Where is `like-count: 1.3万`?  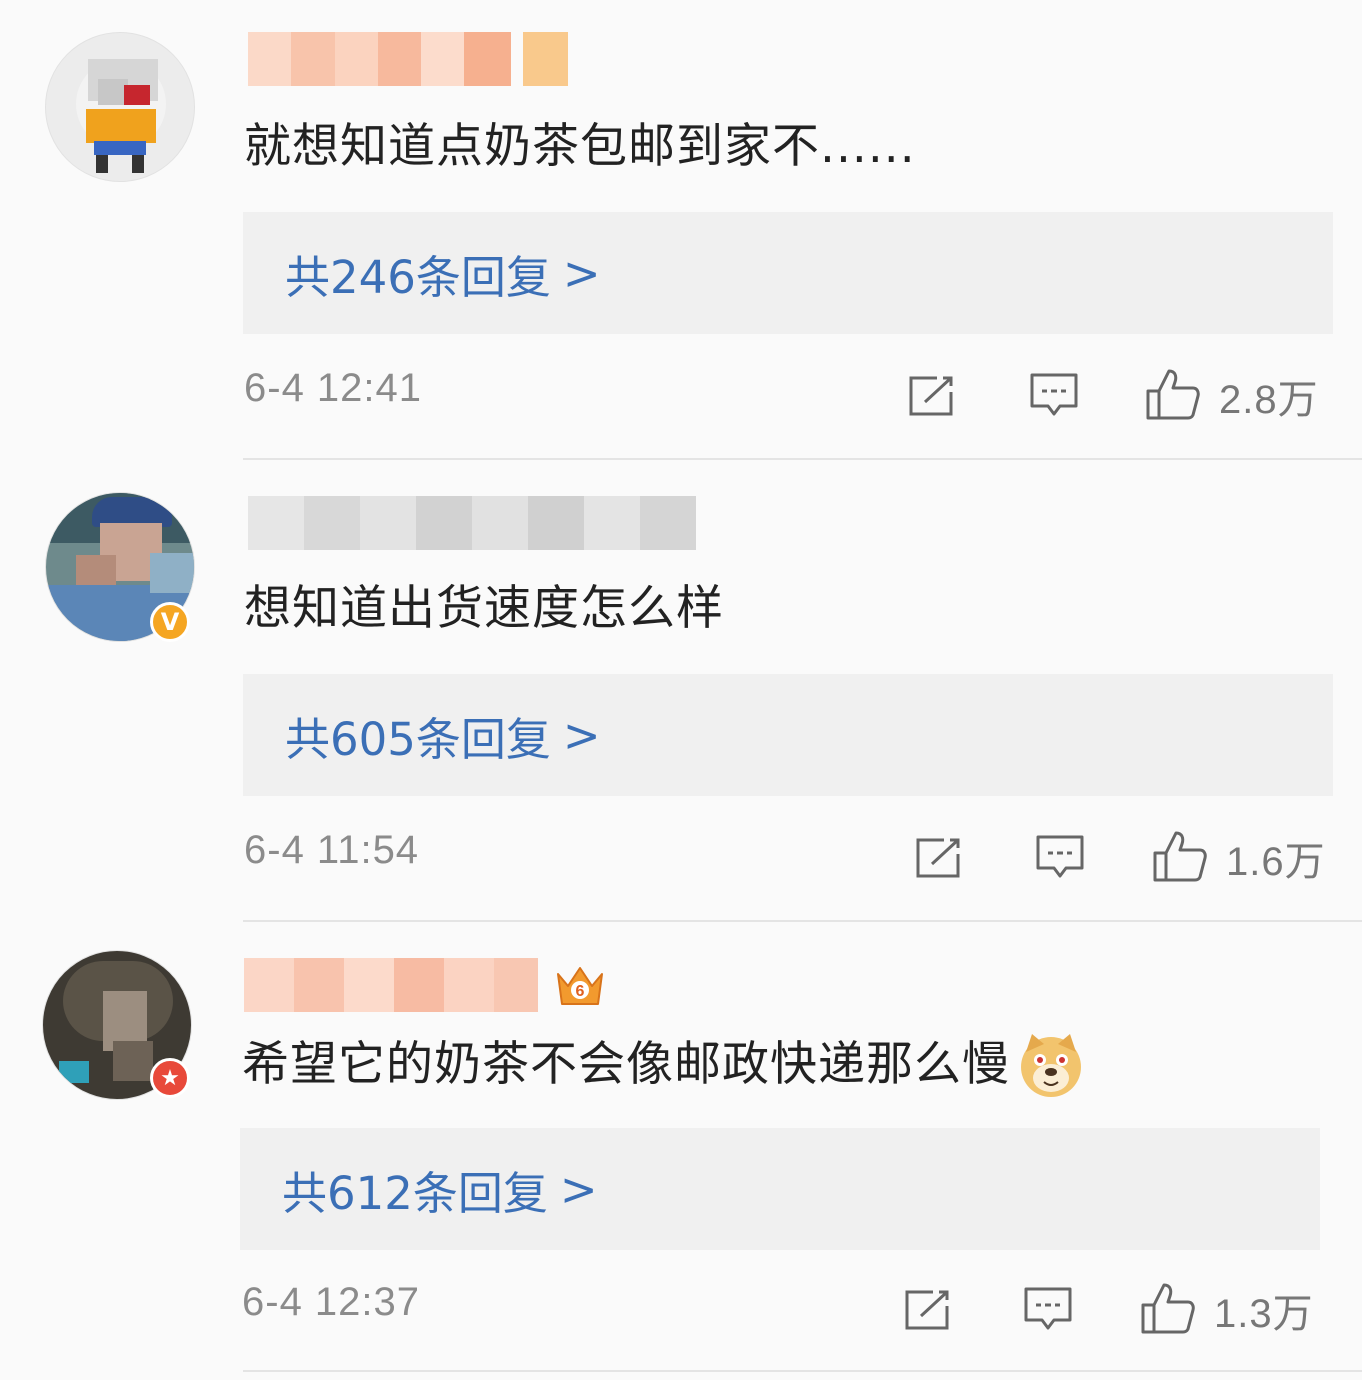
like-count: 1.3万 is located at coordinates (1264, 1314).